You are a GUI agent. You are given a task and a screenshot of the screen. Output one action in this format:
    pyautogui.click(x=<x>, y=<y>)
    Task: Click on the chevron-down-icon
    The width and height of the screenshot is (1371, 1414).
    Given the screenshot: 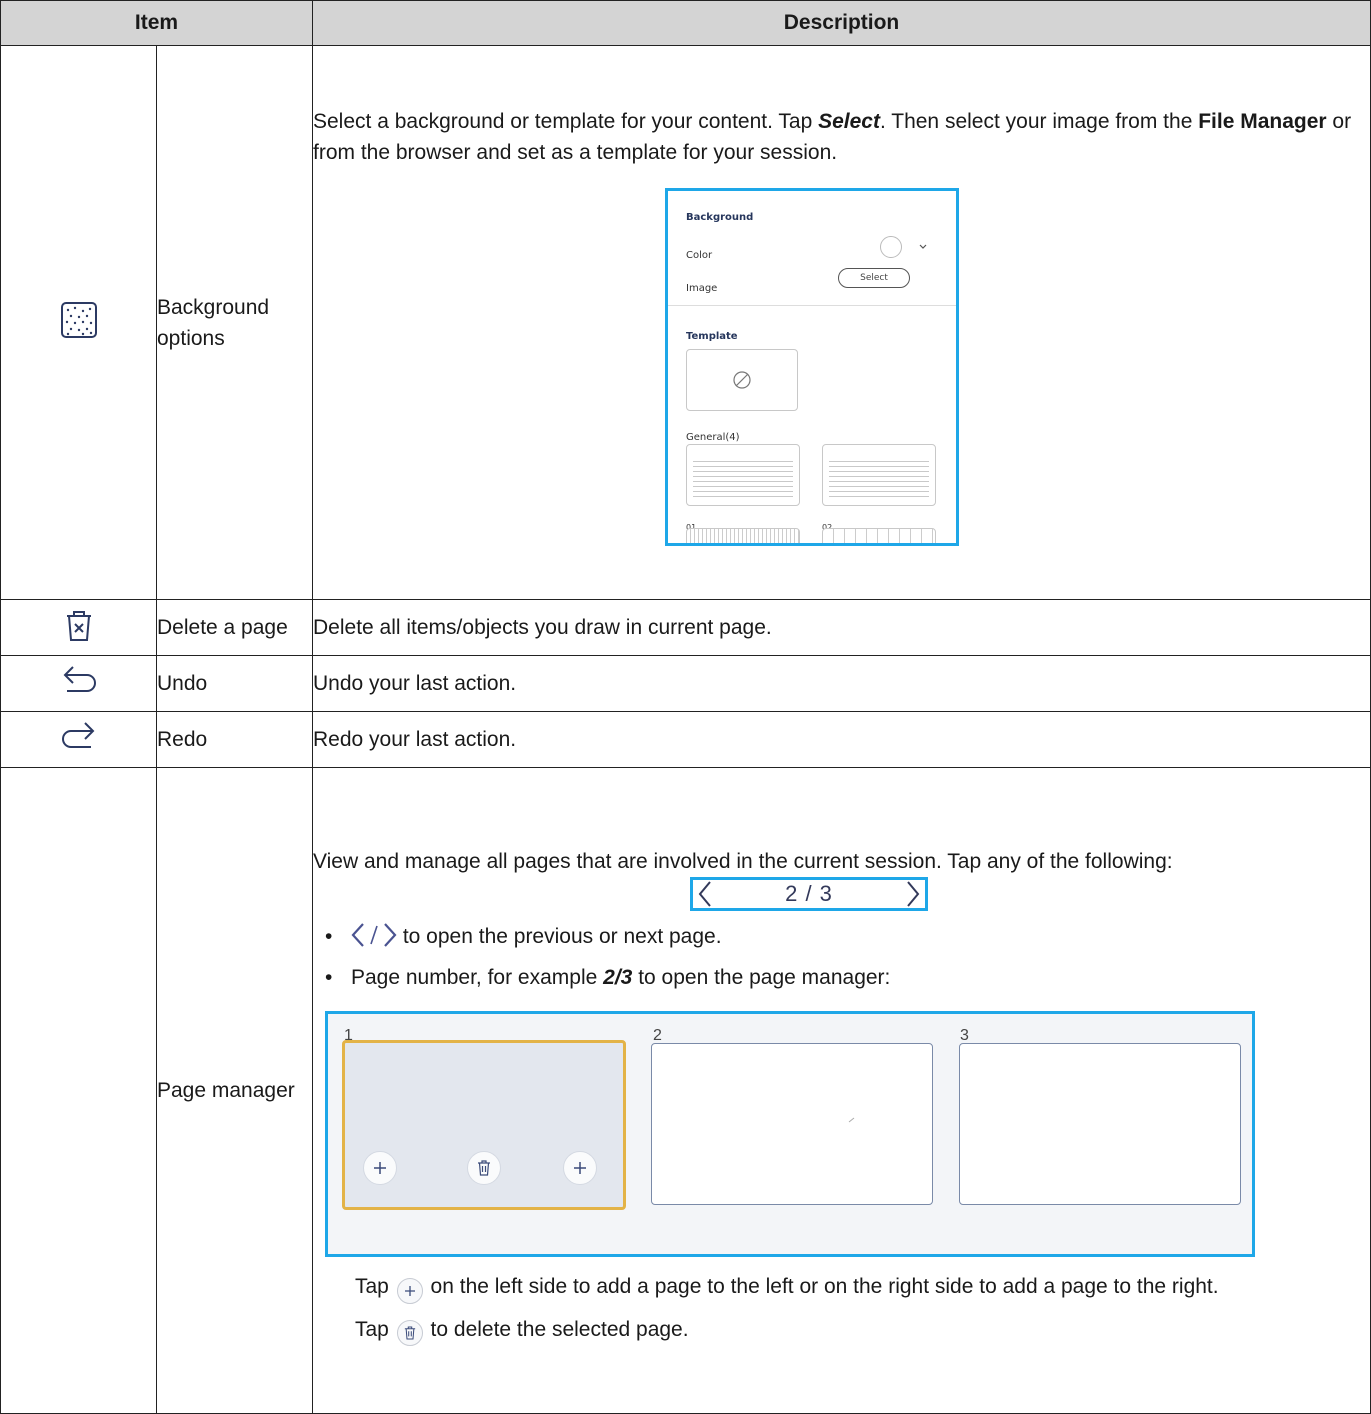 What is the action you would take?
    pyautogui.click(x=923, y=247)
    